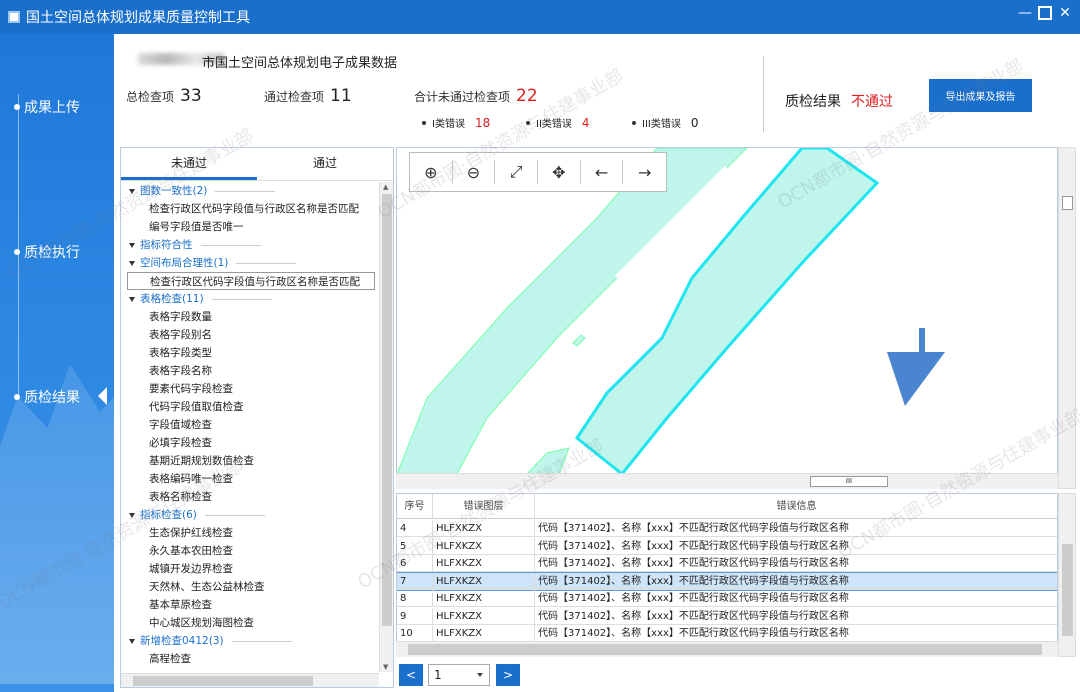 The width and height of the screenshot is (1080, 692). I want to click on tree-item: 表格字段类型, so click(180, 353).